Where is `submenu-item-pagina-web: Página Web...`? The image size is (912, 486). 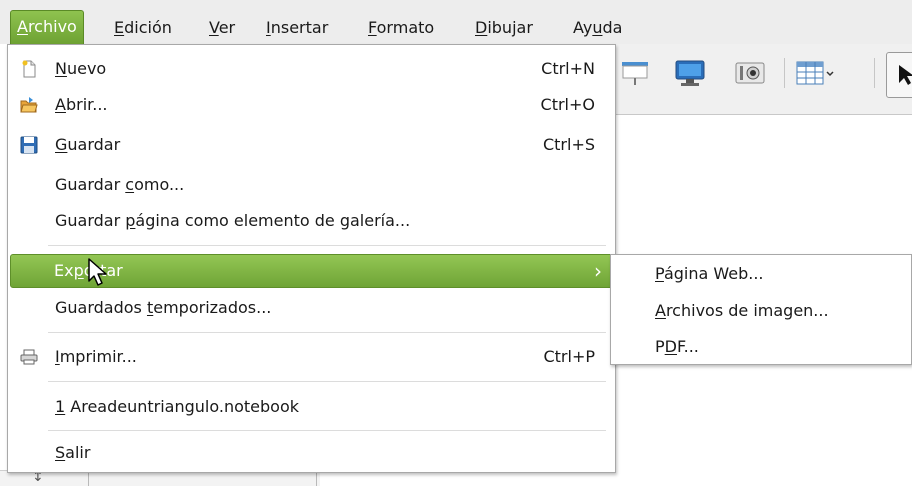 submenu-item-pagina-web: Página Web... is located at coordinates (709, 274).